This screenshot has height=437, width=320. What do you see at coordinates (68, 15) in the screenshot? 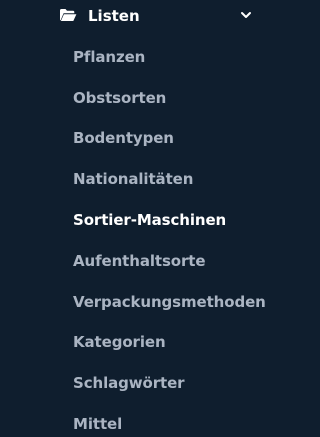
I see `folder-open-icon` at bounding box center [68, 15].